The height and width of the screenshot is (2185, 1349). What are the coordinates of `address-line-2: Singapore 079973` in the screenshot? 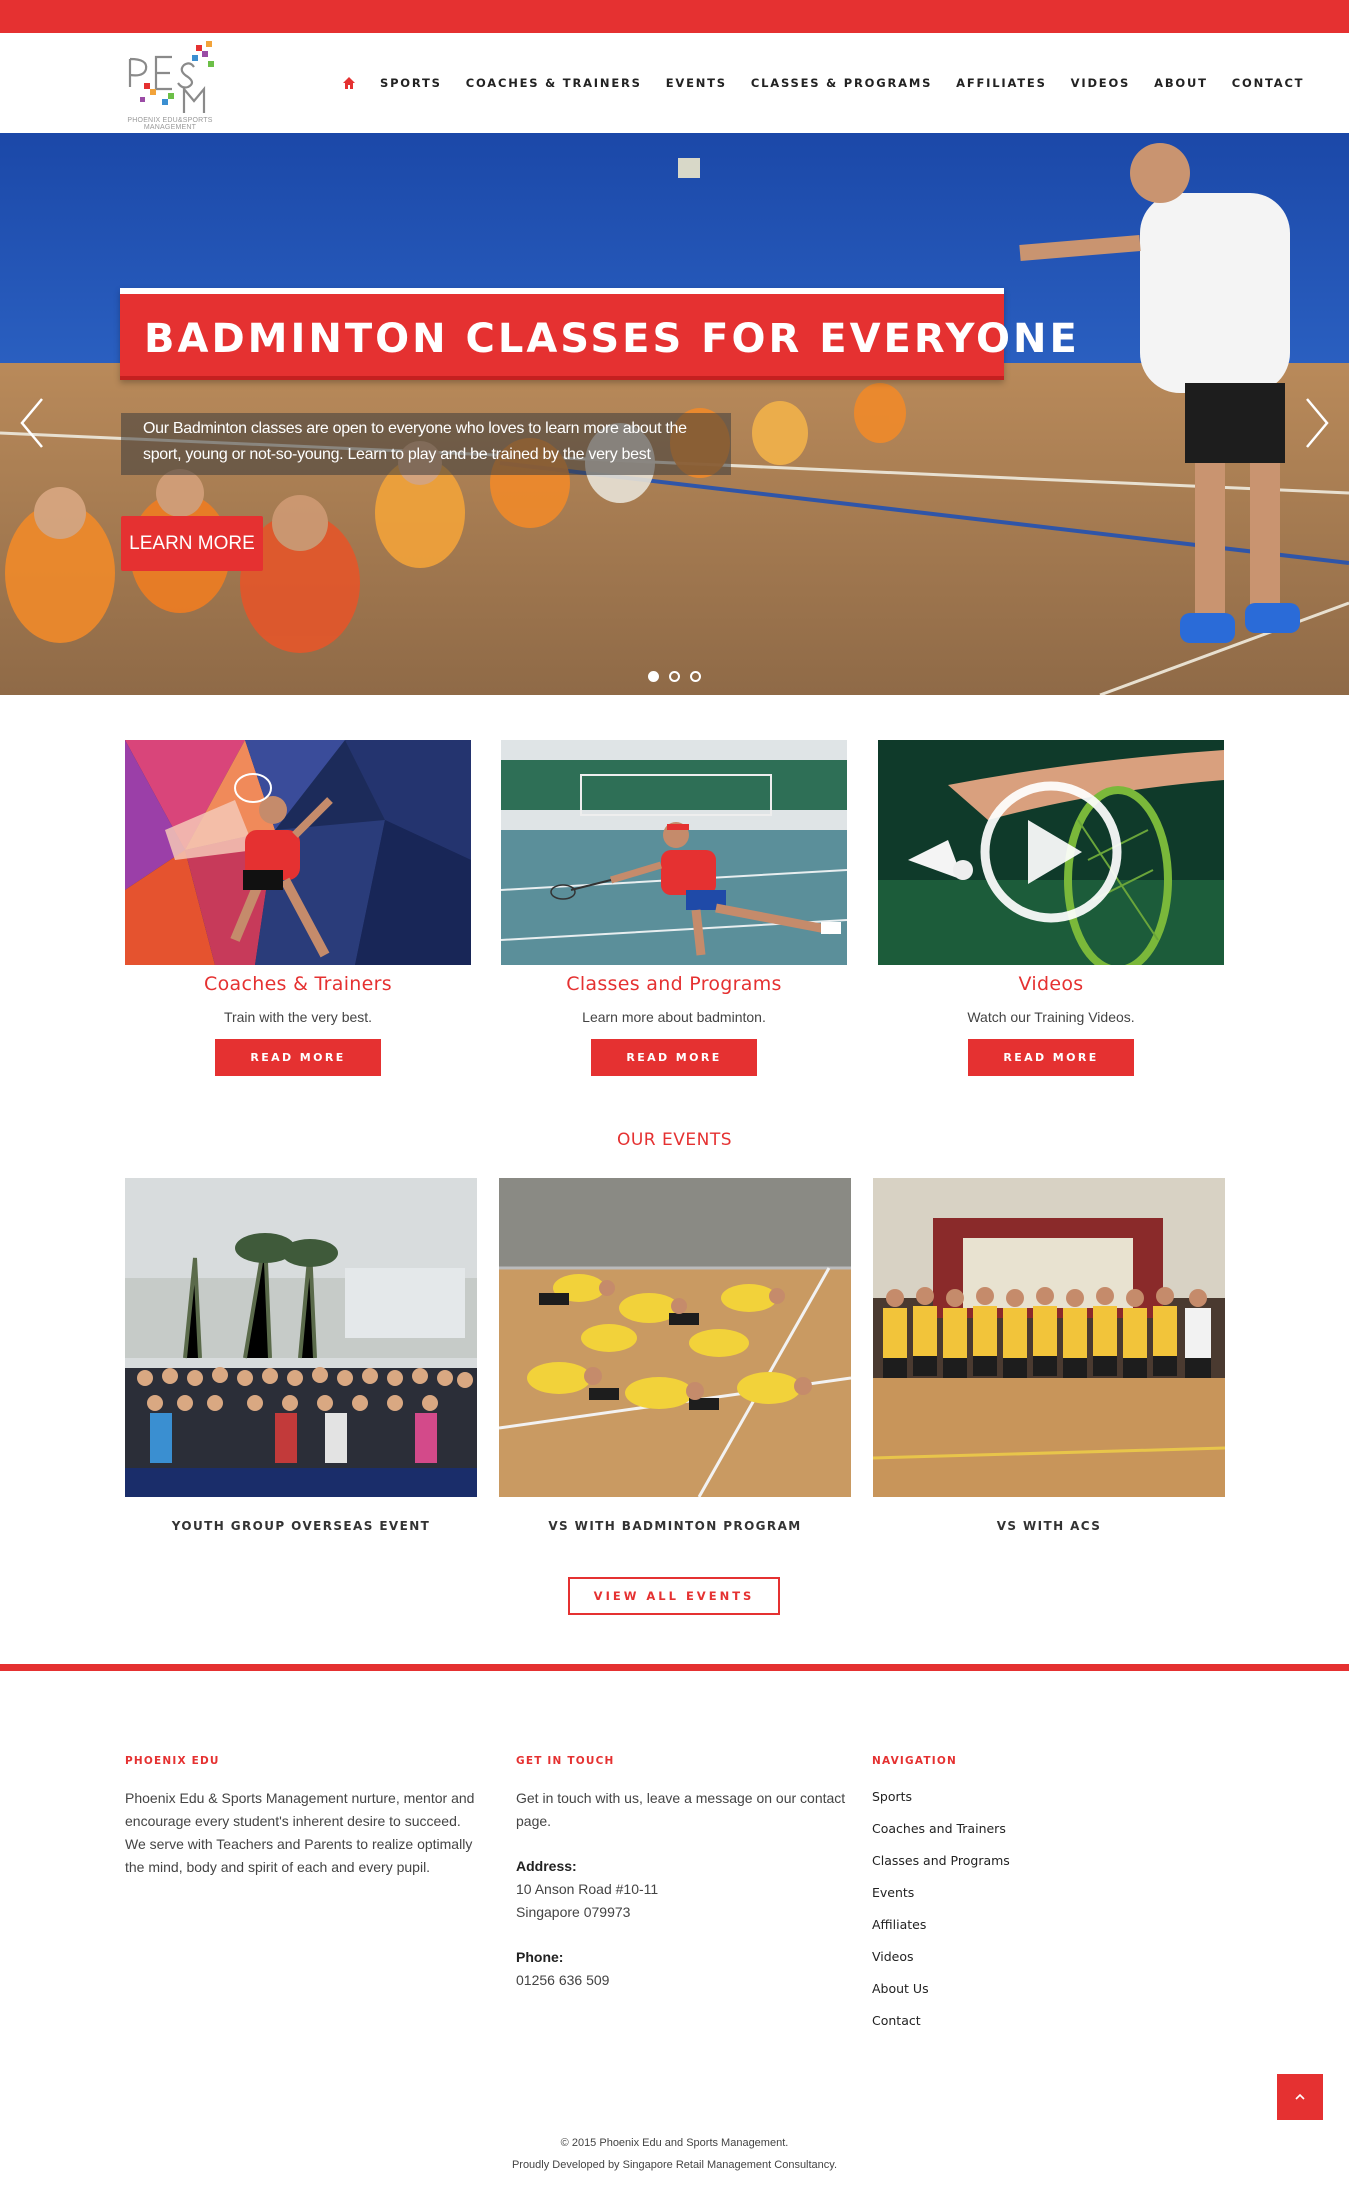 It's located at (573, 1912).